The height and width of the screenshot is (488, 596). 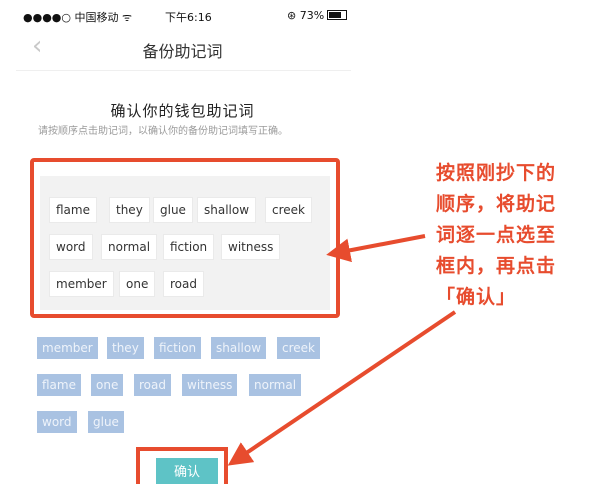 What do you see at coordinates (376, 248) in the screenshot?
I see `arrow-to-selected-box` at bounding box center [376, 248].